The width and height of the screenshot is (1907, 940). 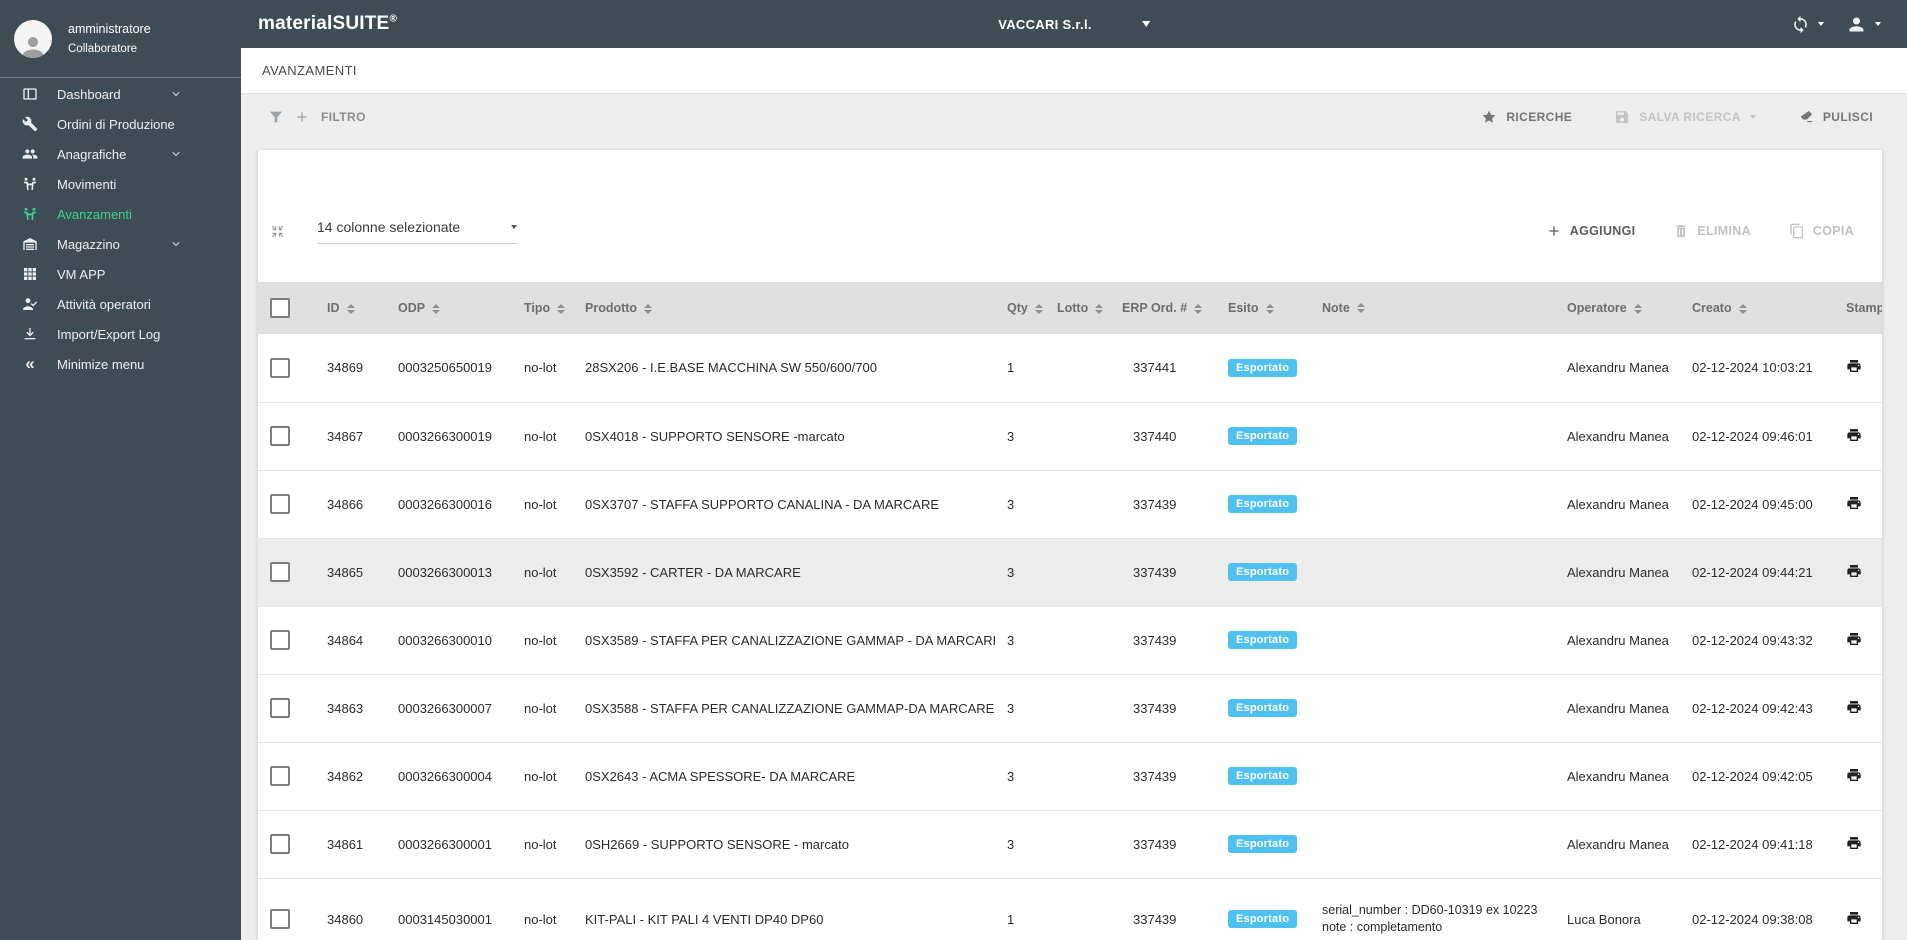 I want to click on cell-creato: 02-12-2024 09:41:18, so click(x=1752, y=844).